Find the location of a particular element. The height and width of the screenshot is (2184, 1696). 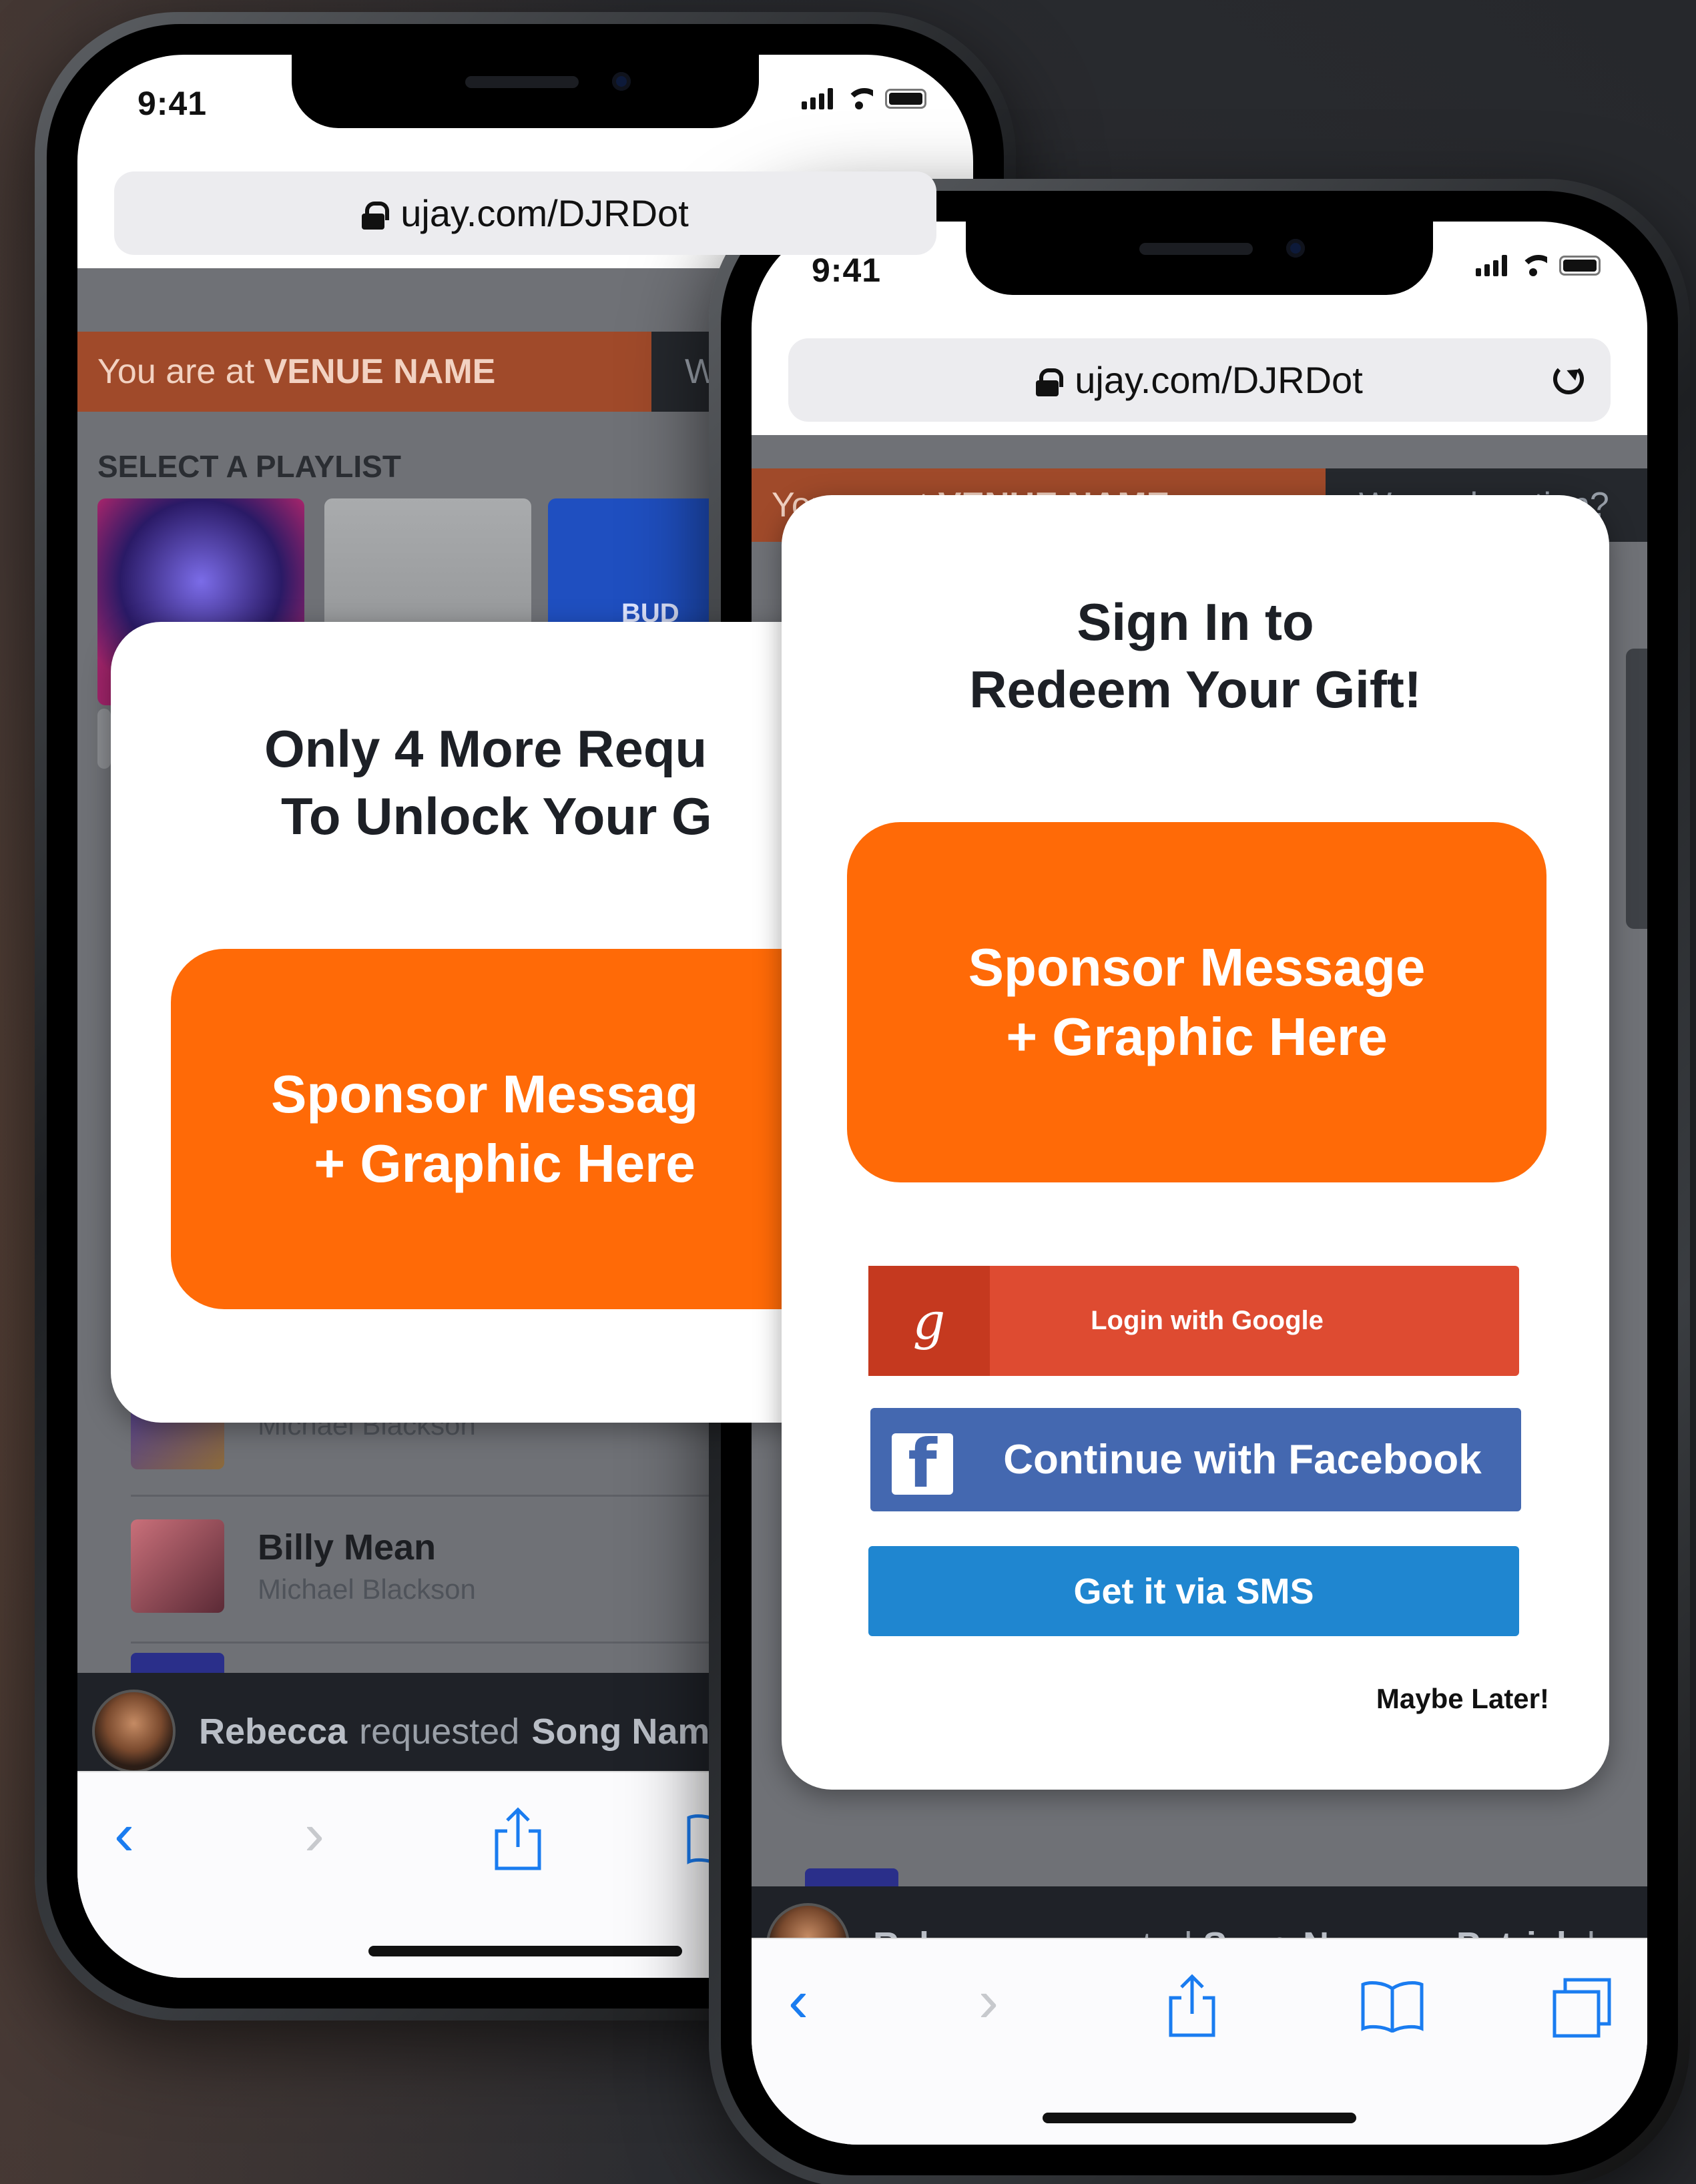

avatar is located at coordinates (134, 1731).